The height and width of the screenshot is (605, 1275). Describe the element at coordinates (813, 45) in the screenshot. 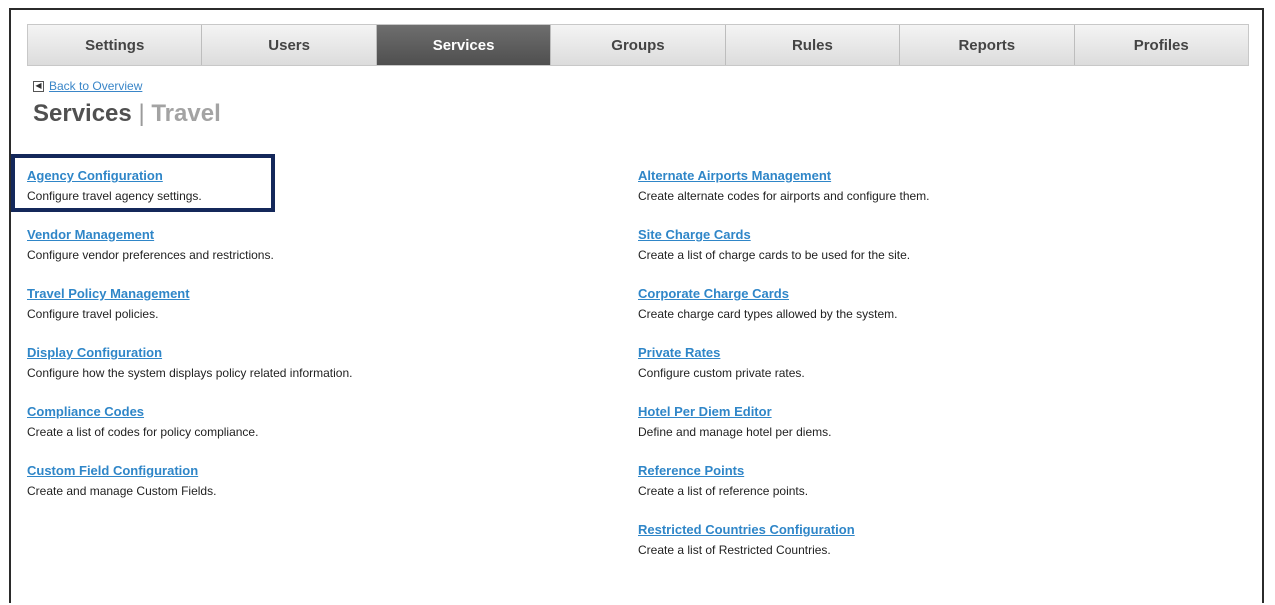

I see `tab-rules: Rules` at that location.